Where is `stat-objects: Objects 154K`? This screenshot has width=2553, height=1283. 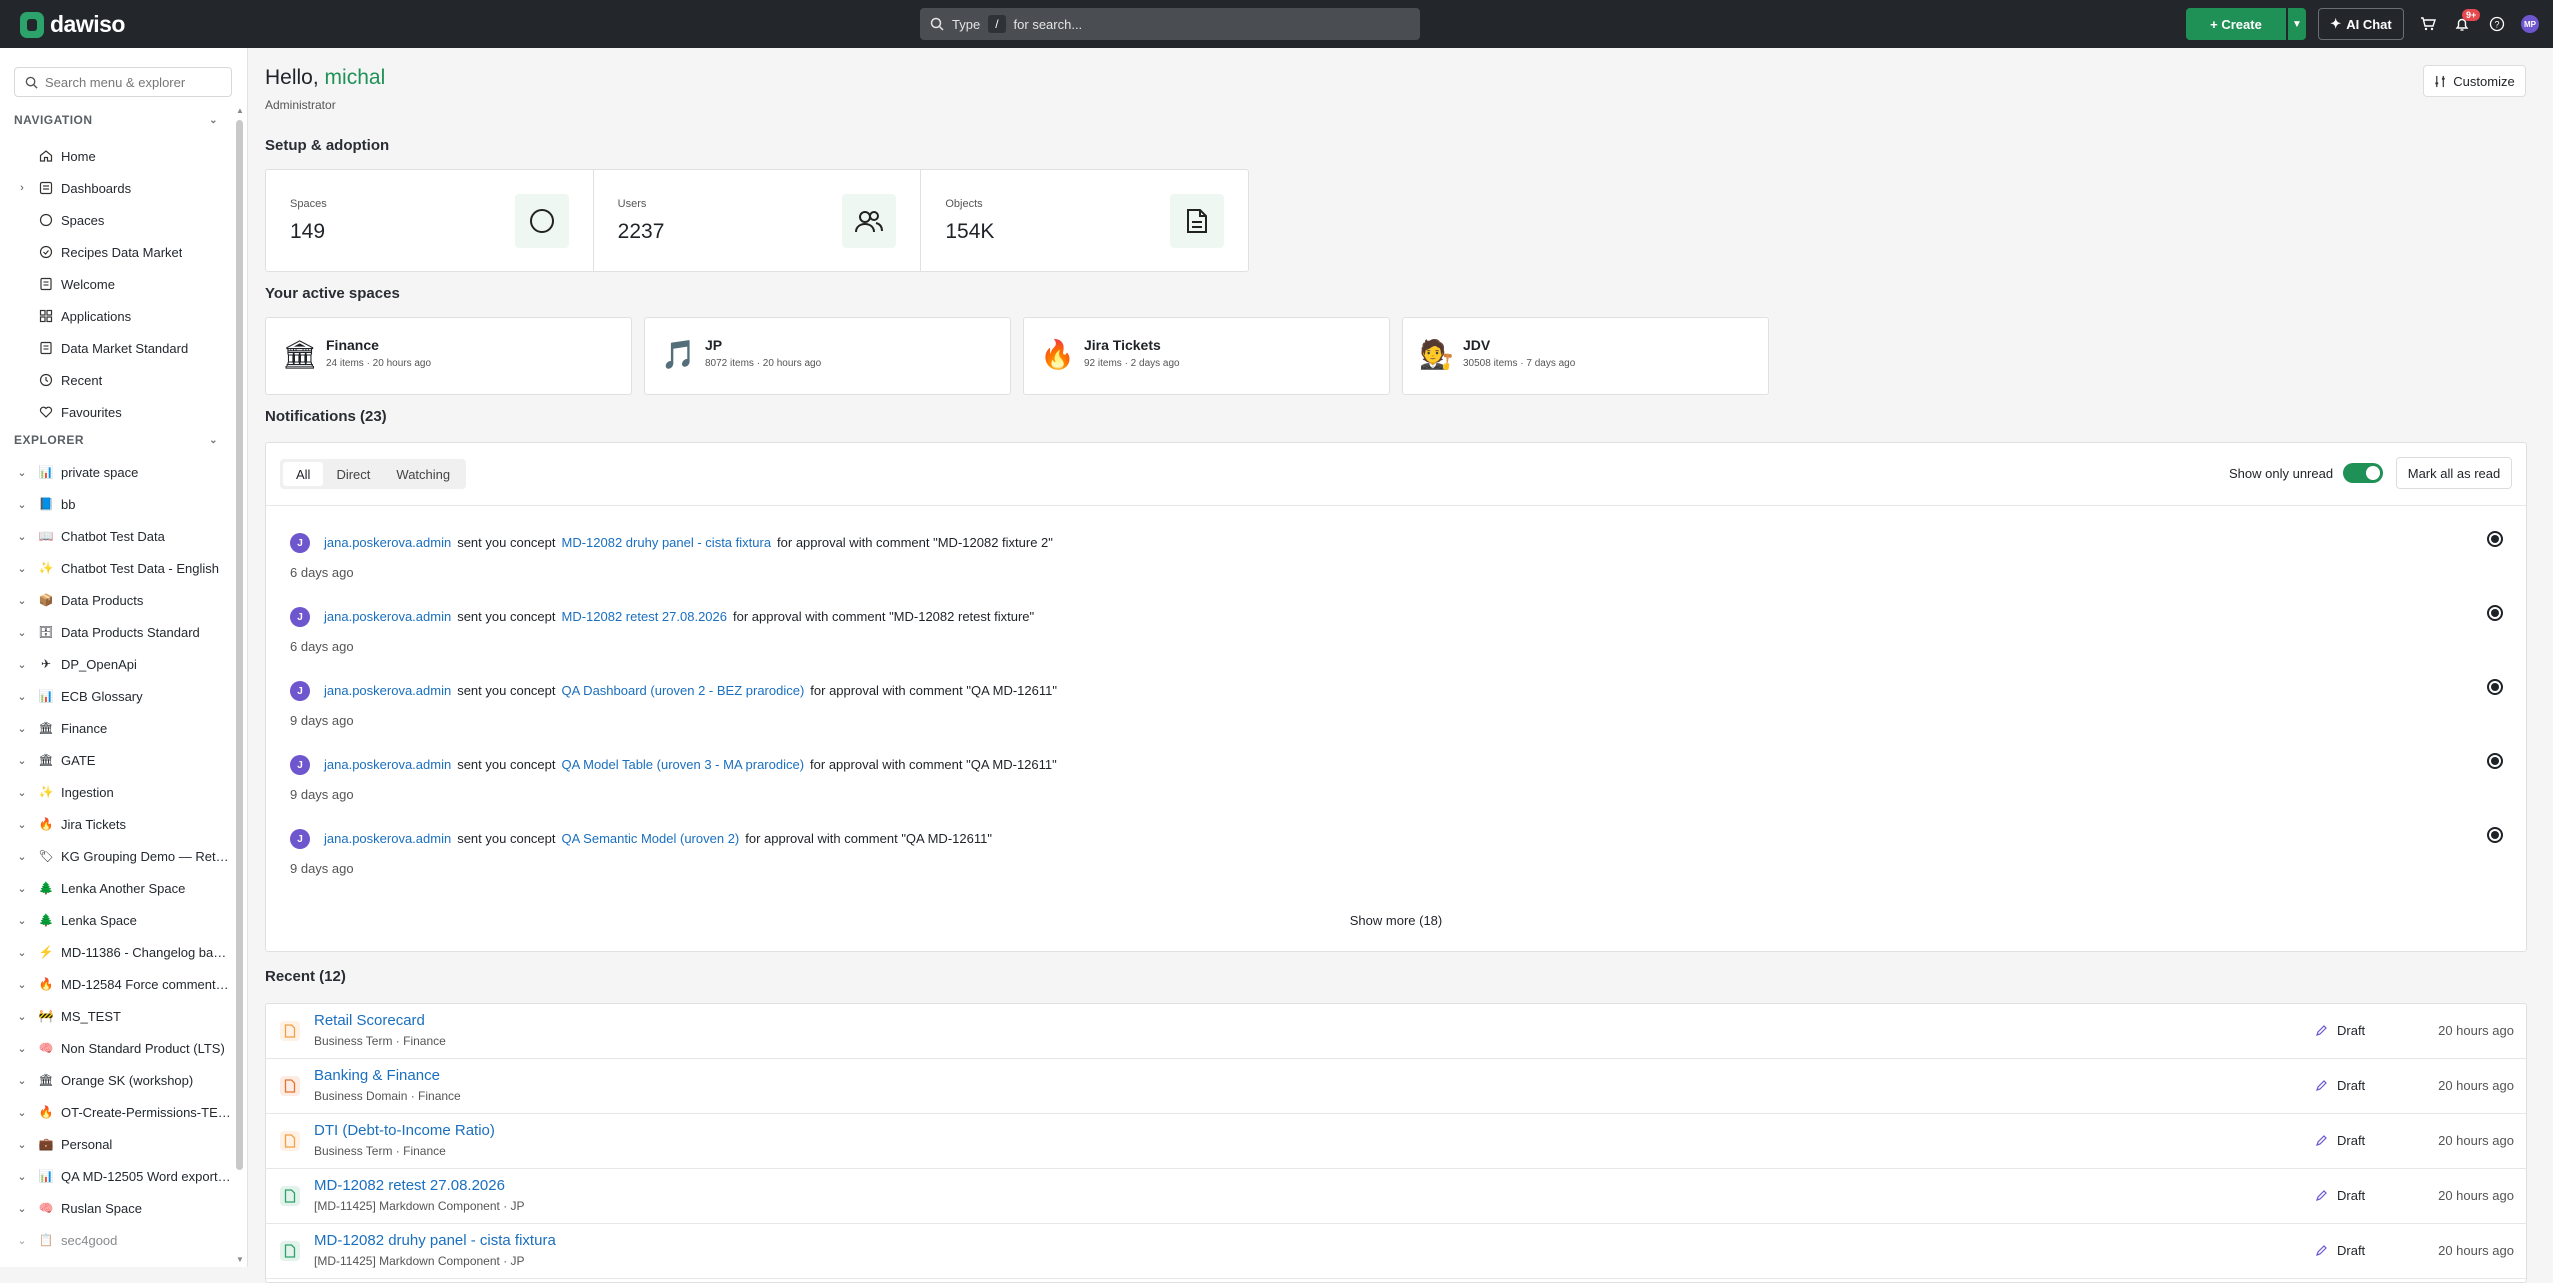
stat-objects: Objects 154K is located at coordinates (1084, 220).